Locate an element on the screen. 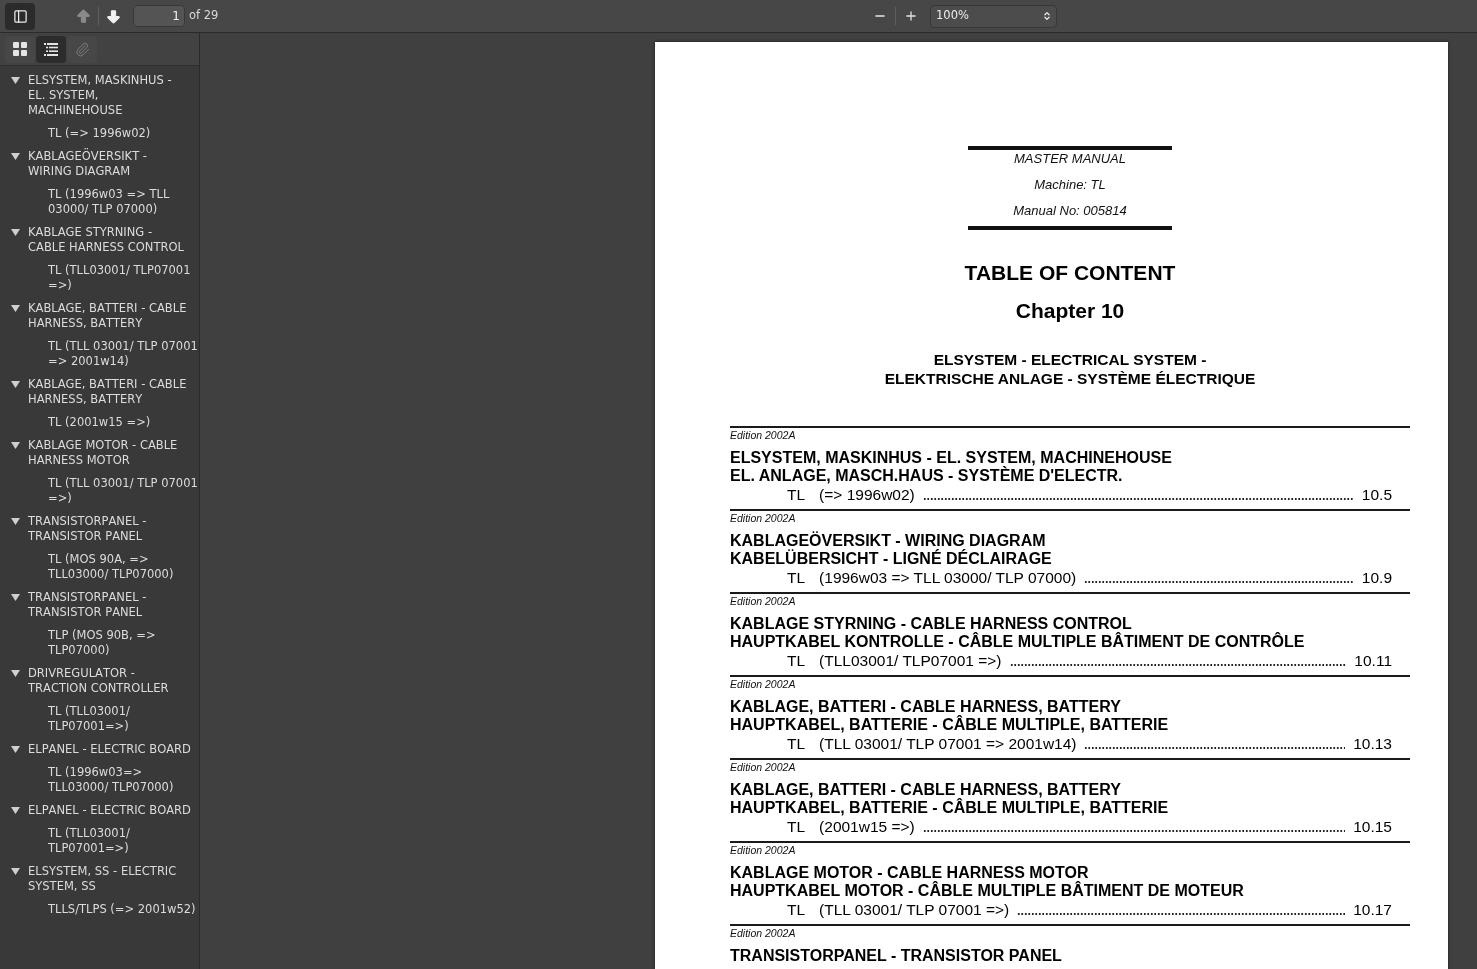  section-title: HAUPTKABEL MOTOR - CÂBLE MULTIPLE BÂTIMENT DE MOTEUR is located at coordinates (987, 891).